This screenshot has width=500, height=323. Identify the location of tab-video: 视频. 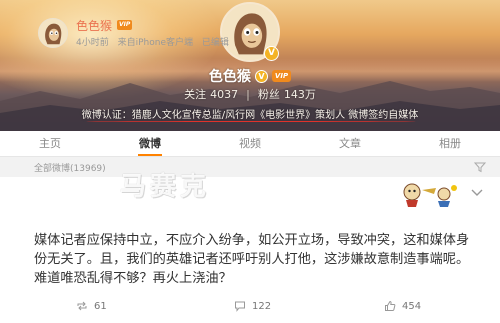
(250, 143).